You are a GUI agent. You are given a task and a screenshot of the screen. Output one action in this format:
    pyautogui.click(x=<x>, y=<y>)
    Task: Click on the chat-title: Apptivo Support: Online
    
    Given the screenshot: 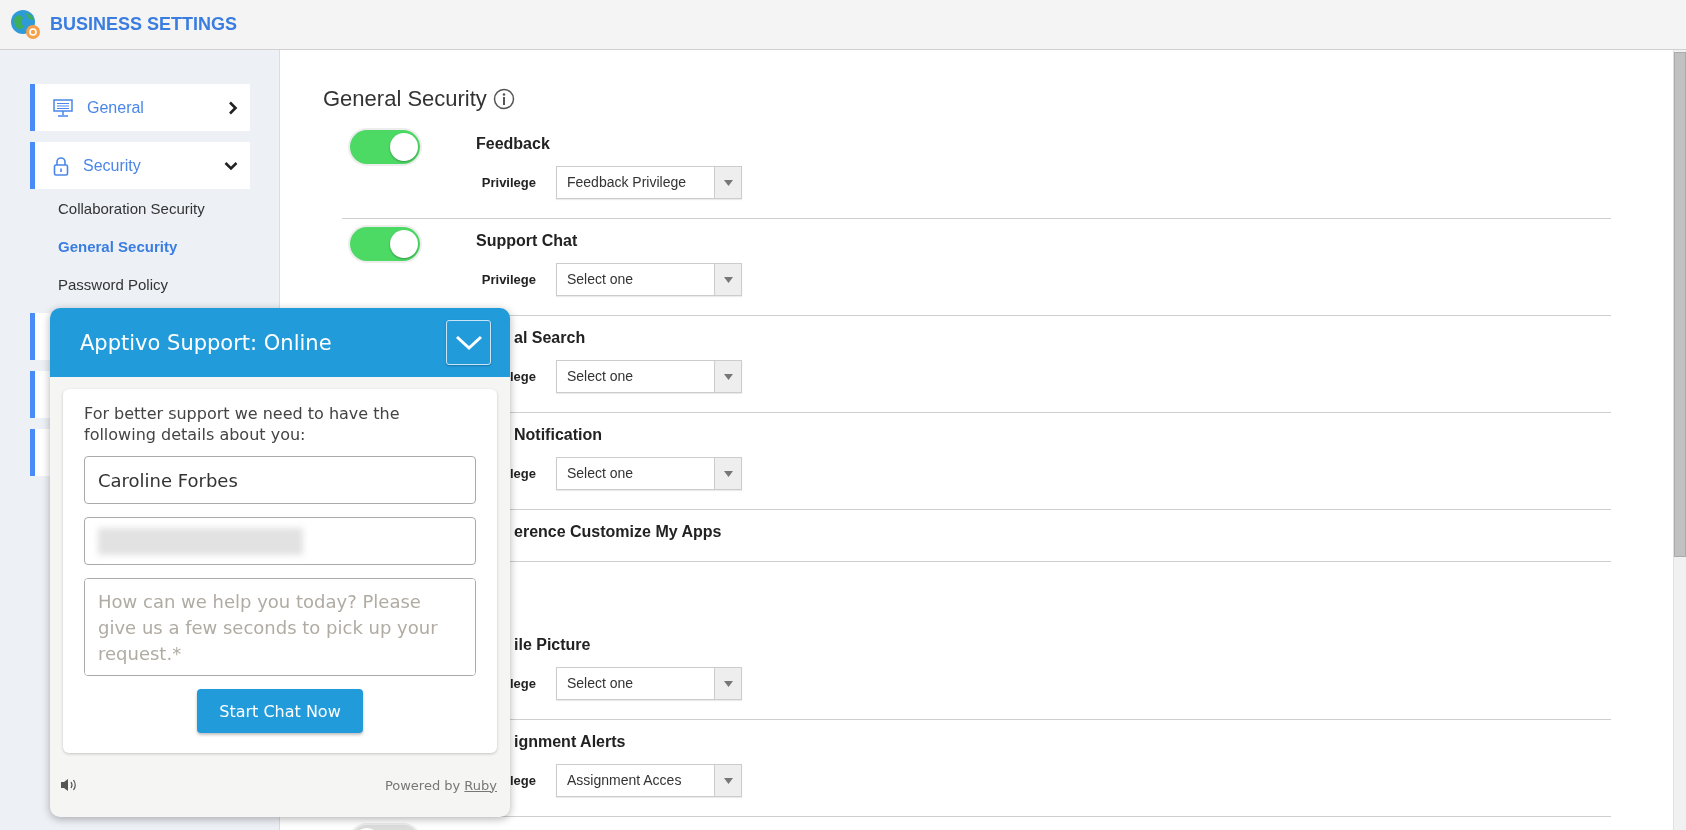 What is the action you would take?
    pyautogui.click(x=206, y=342)
    